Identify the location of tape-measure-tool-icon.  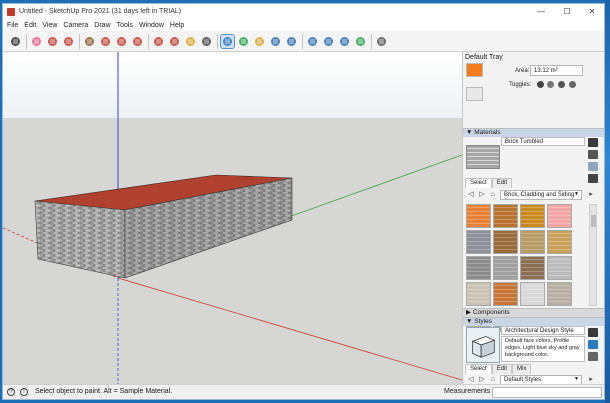
(190, 41).